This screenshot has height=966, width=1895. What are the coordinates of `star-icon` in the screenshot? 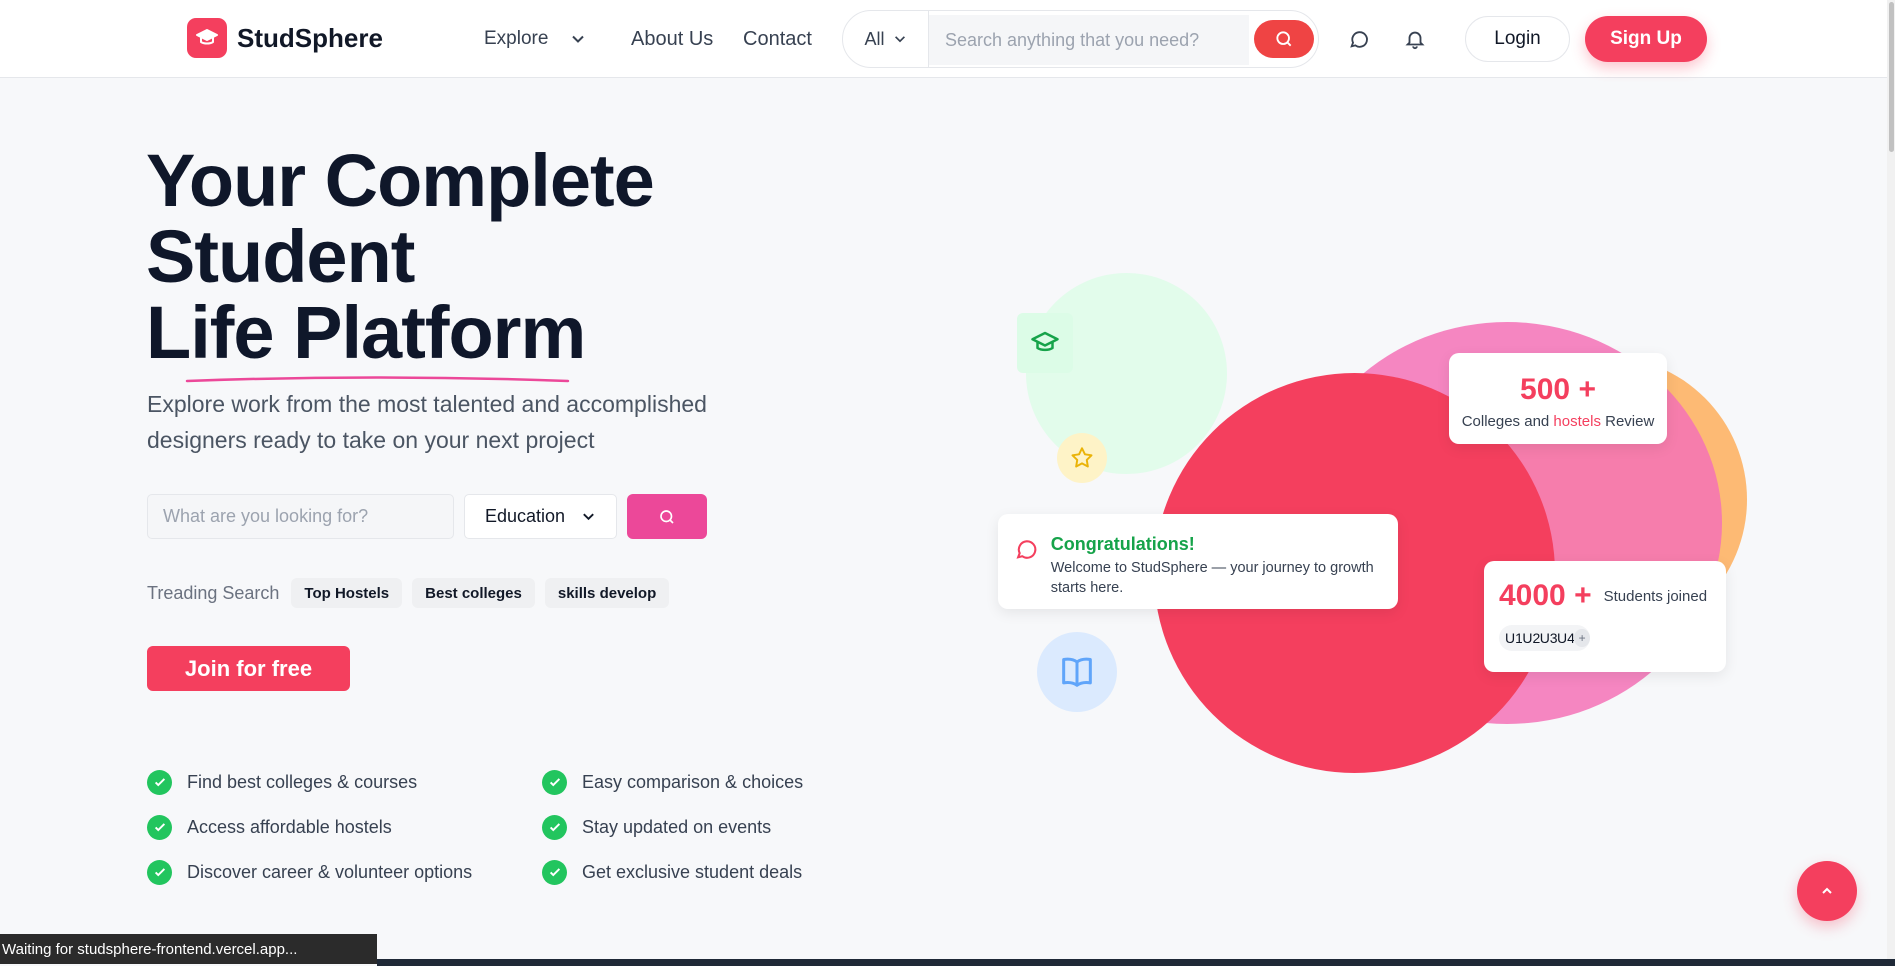 It's located at (1082, 458).